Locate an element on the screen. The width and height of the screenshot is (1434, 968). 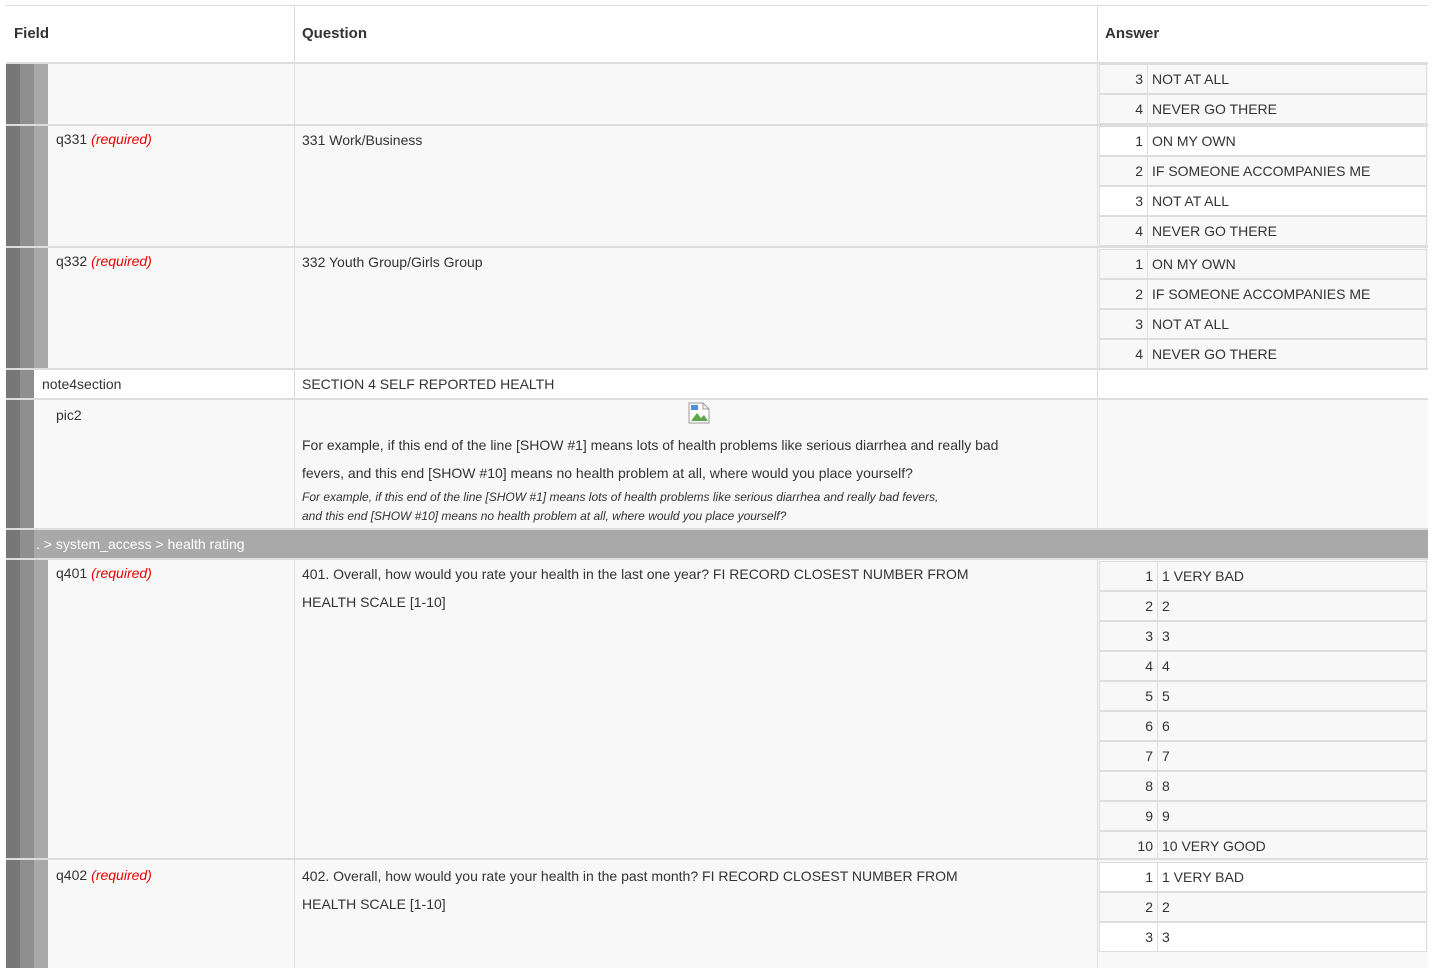
question-text: 332 Youth Group/Girls Group is located at coordinates (392, 262).